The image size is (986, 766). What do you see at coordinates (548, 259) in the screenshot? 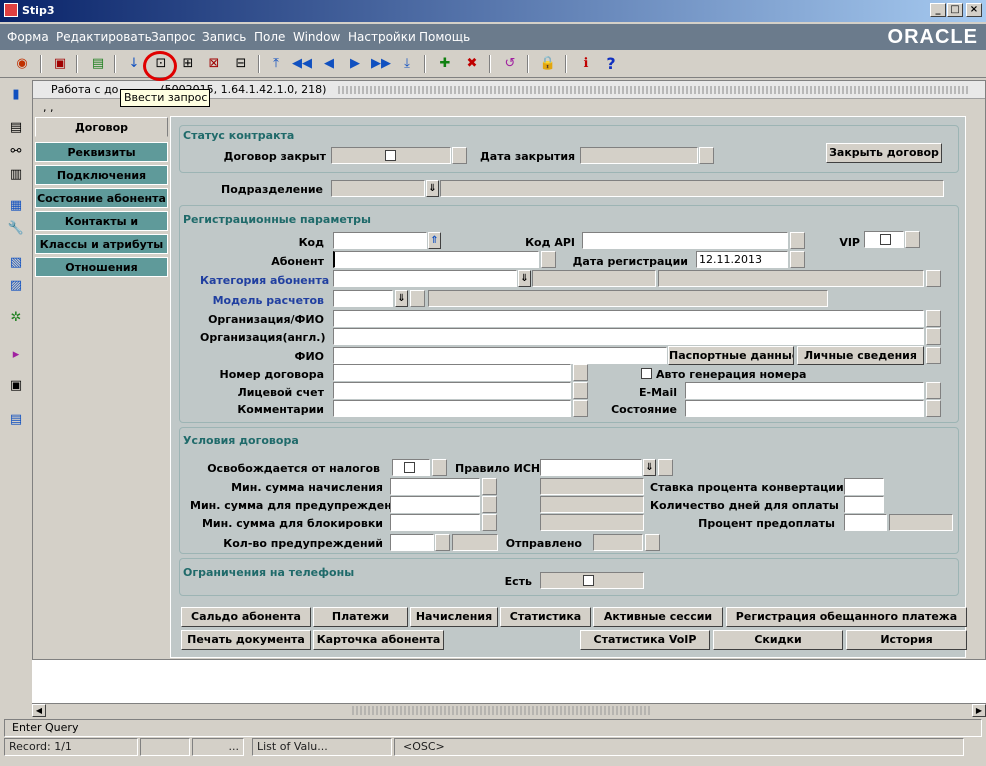
I see `subscriber-lov` at bounding box center [548, 259].